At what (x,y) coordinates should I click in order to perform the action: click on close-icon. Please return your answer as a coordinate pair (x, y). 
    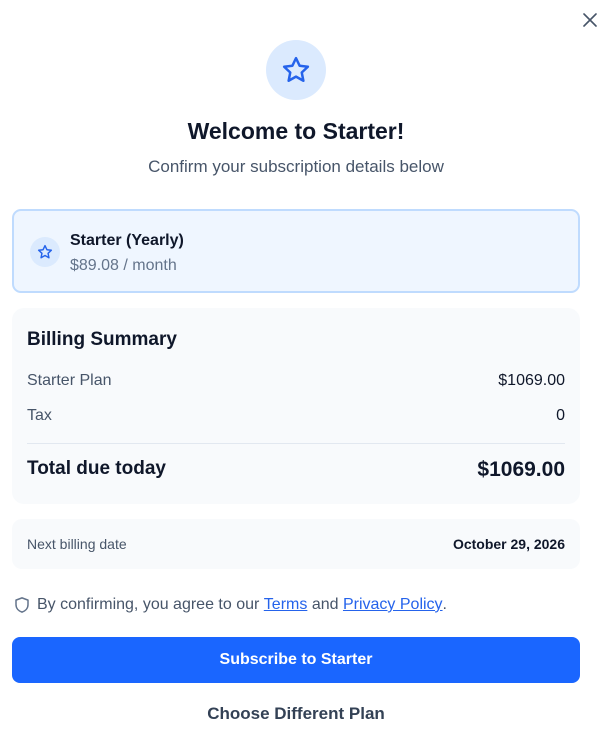
    Looking at the image, I should click on (590, 20).